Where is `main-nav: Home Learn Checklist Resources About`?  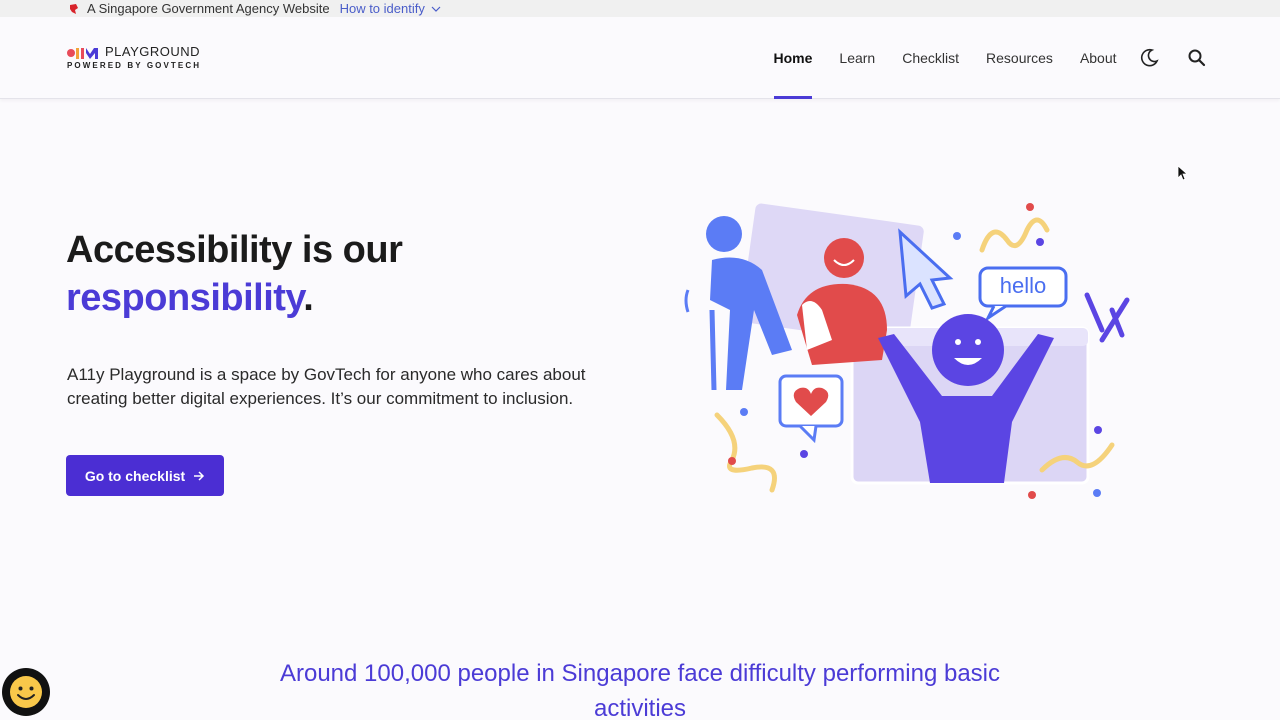 main-nav: Home Learn Checklist Resources About is located at coordinates (945, 58).